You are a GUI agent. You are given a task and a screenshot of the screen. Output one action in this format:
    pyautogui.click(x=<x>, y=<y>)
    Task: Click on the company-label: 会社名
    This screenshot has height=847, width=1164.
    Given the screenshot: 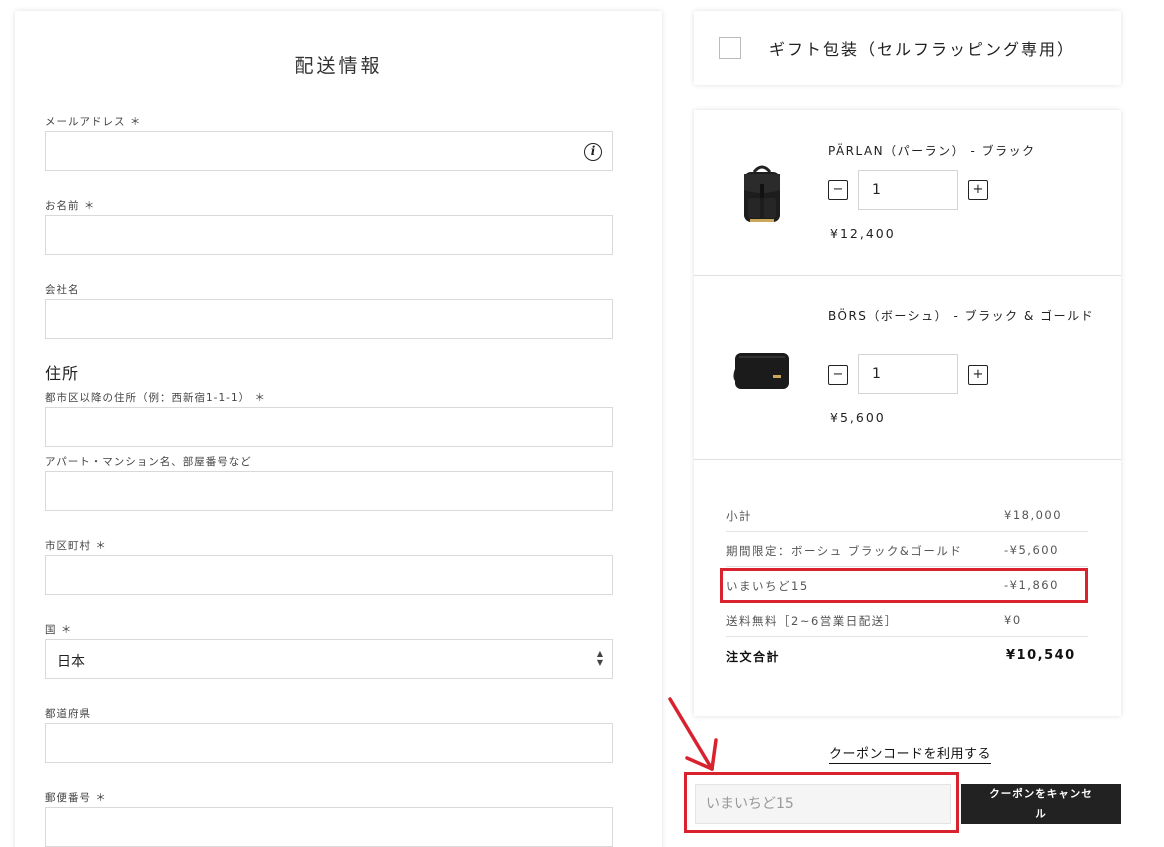 What is the action you would take?
    pyautogui.click(x=62, y=290)
    